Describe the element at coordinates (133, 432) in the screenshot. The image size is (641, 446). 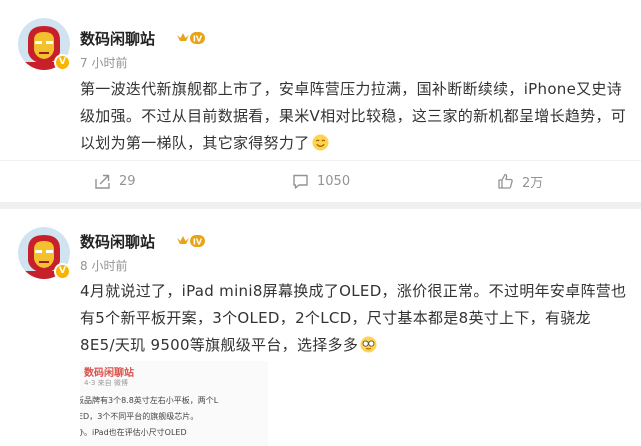
I see `image-line: 办。iPad也在评估小尺寸OLED` at that location.